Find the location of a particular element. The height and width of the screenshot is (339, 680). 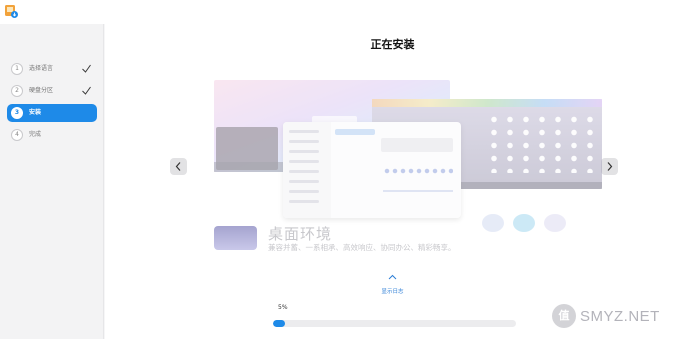

preview-selection is located at coordinates (355, 132).